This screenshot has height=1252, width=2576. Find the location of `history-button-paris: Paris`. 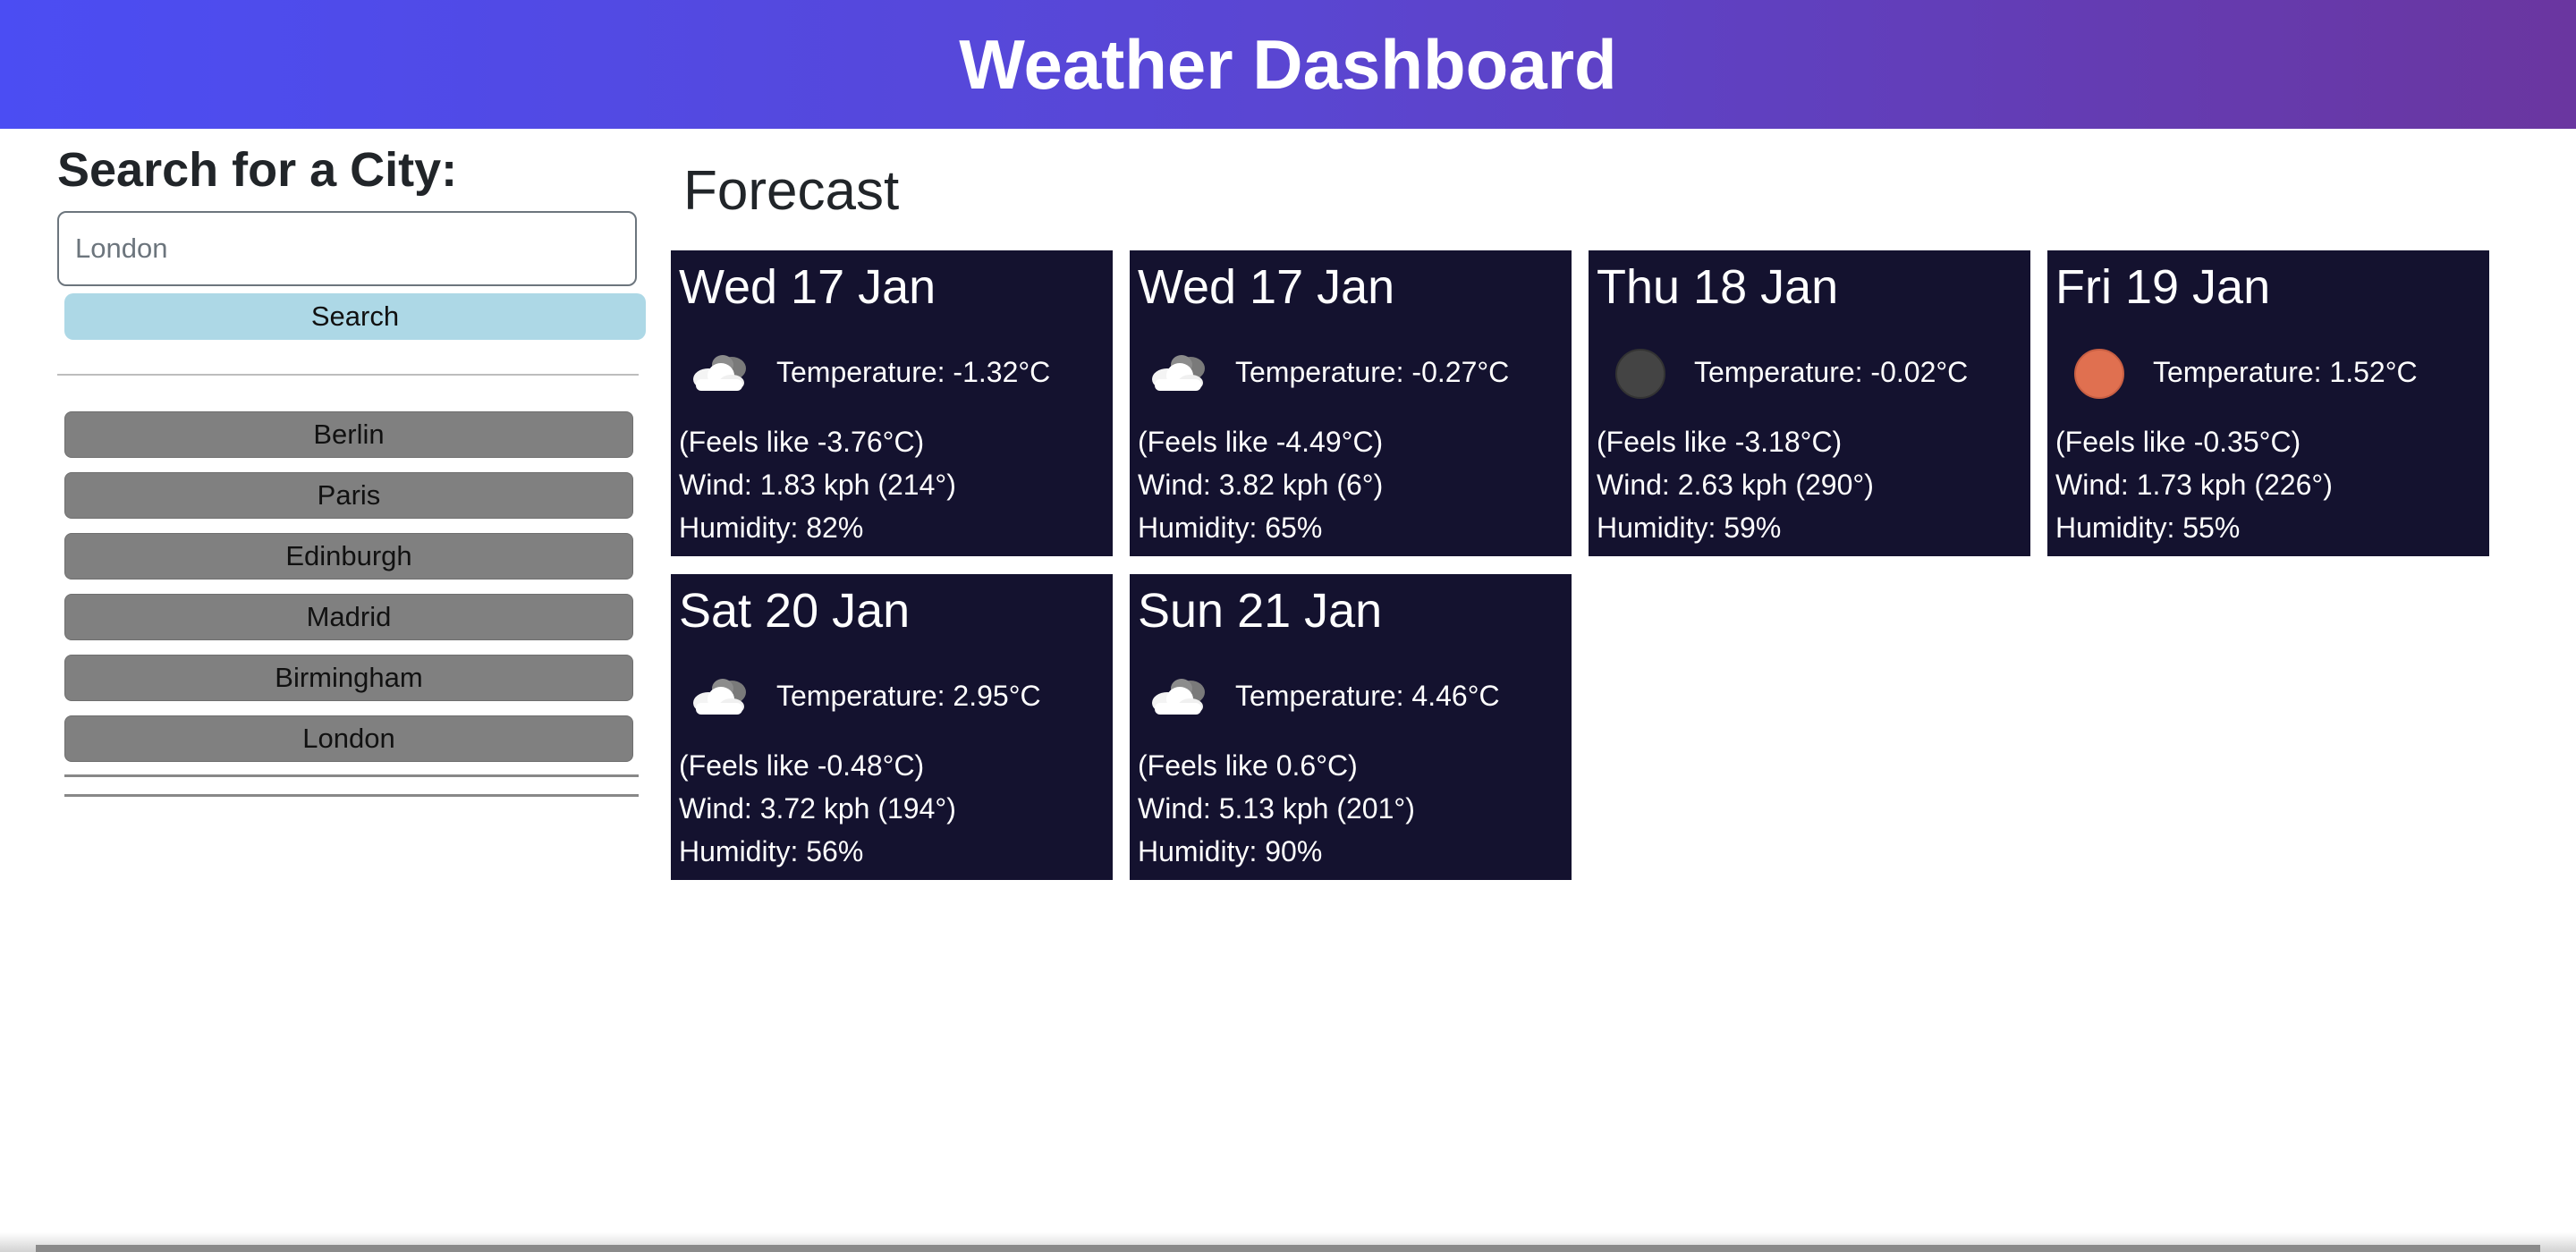

history-button-paris: Paris is located at coordinates (348, 496).